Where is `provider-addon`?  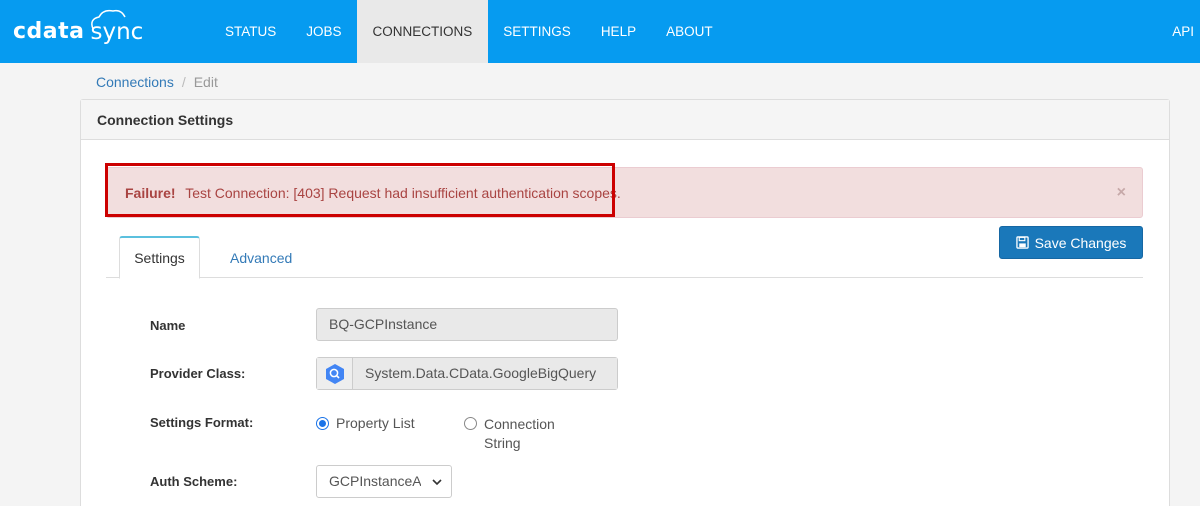 provider-addon is located at coordinates (335, 373).